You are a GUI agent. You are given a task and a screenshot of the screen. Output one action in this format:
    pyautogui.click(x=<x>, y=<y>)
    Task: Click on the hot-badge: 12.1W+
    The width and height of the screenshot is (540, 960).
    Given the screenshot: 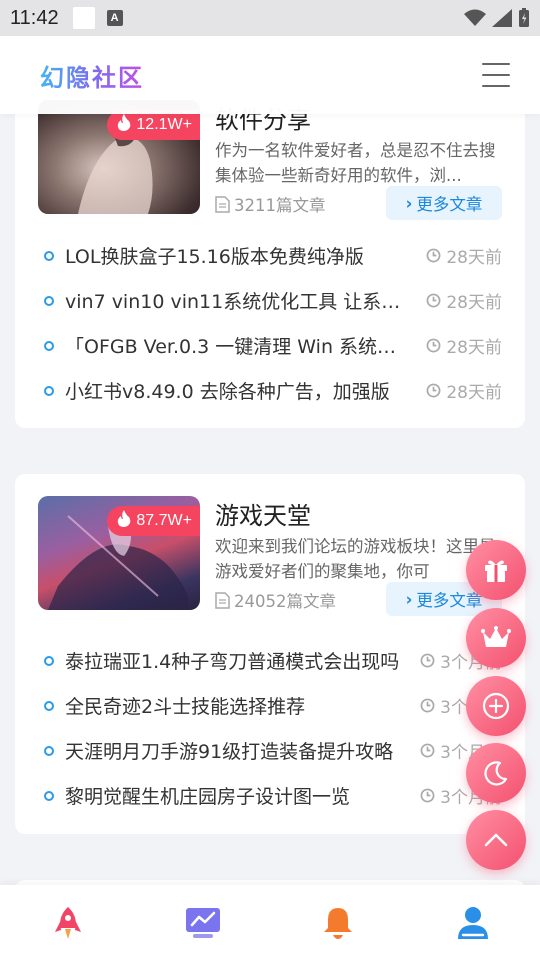 What is the action you would take?
    pyautogui.click(x=153, y=125)
    